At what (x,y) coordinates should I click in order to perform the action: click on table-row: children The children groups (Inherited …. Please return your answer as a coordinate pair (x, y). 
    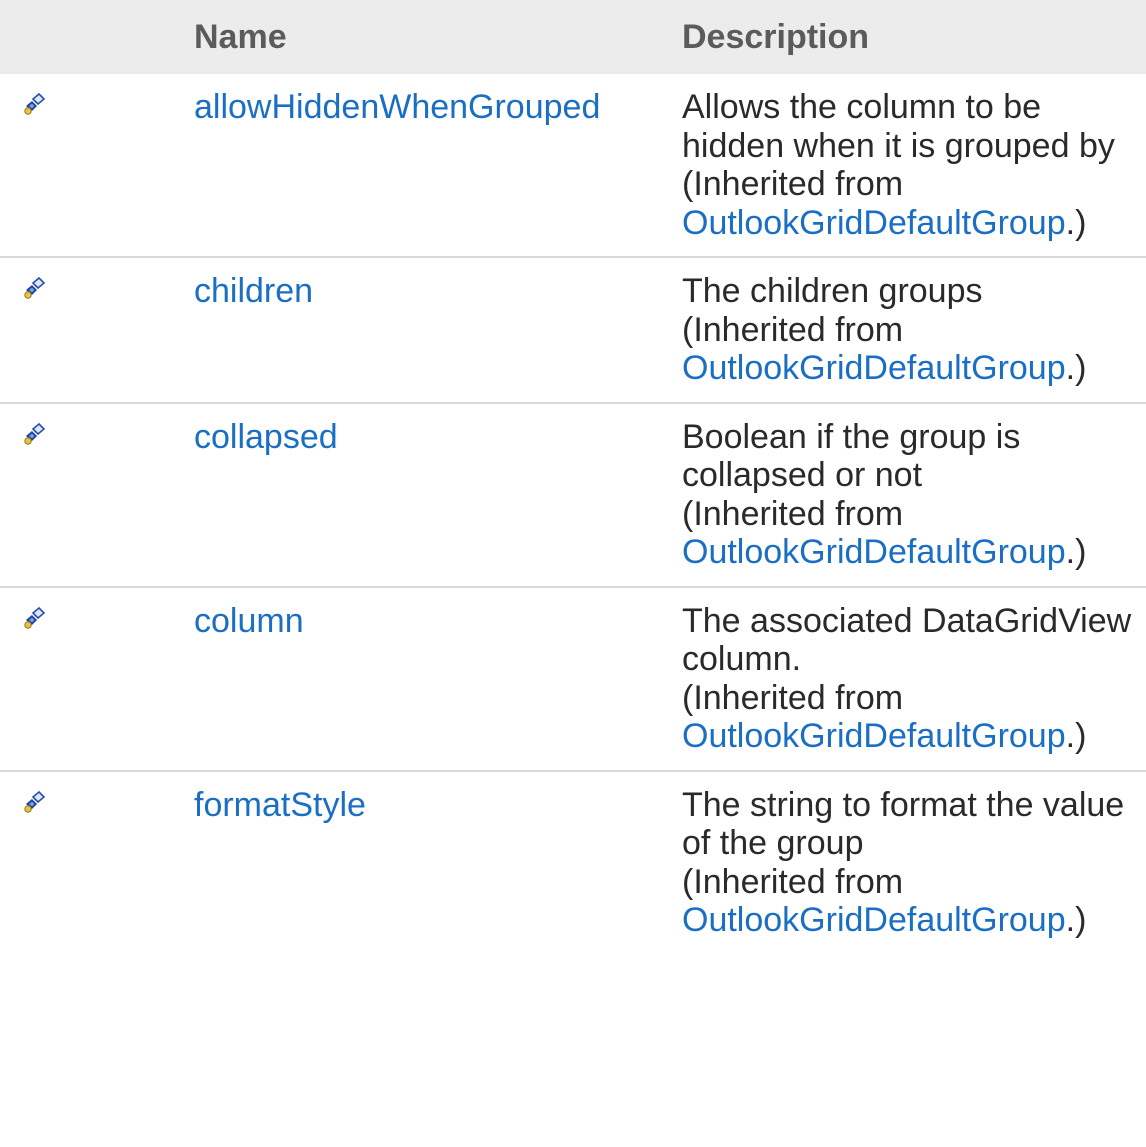
    Looking at the image, I should click on (573, 330).